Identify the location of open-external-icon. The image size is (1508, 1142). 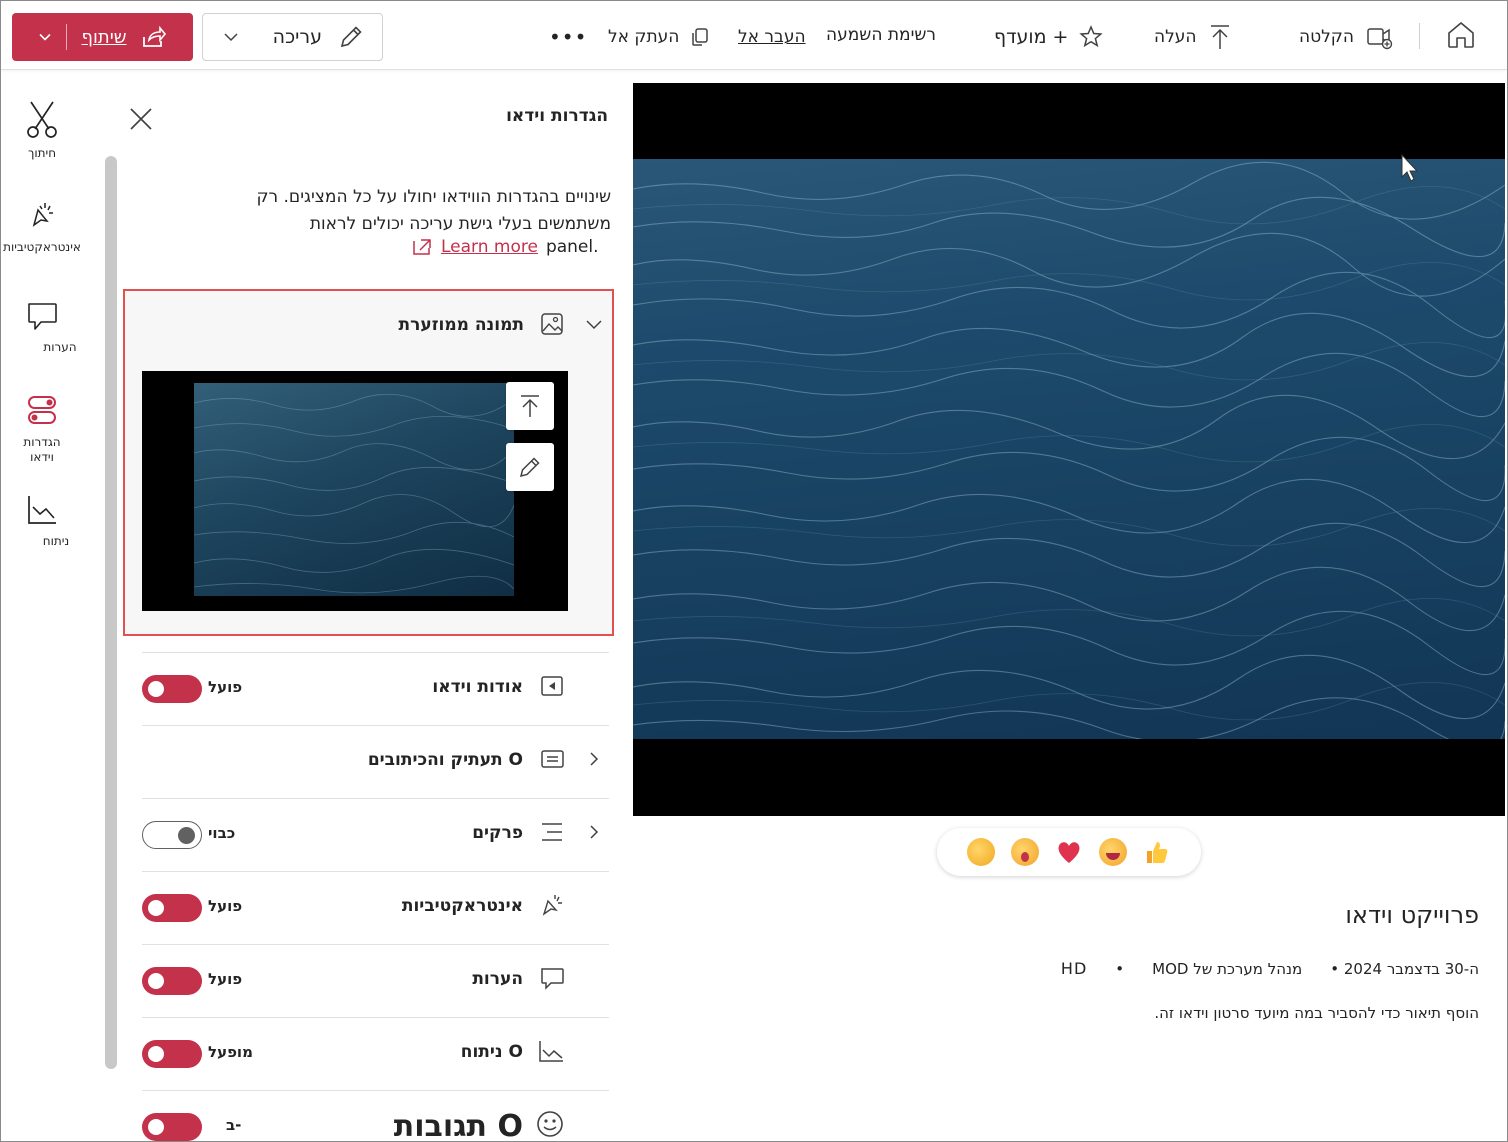
(422, 247).